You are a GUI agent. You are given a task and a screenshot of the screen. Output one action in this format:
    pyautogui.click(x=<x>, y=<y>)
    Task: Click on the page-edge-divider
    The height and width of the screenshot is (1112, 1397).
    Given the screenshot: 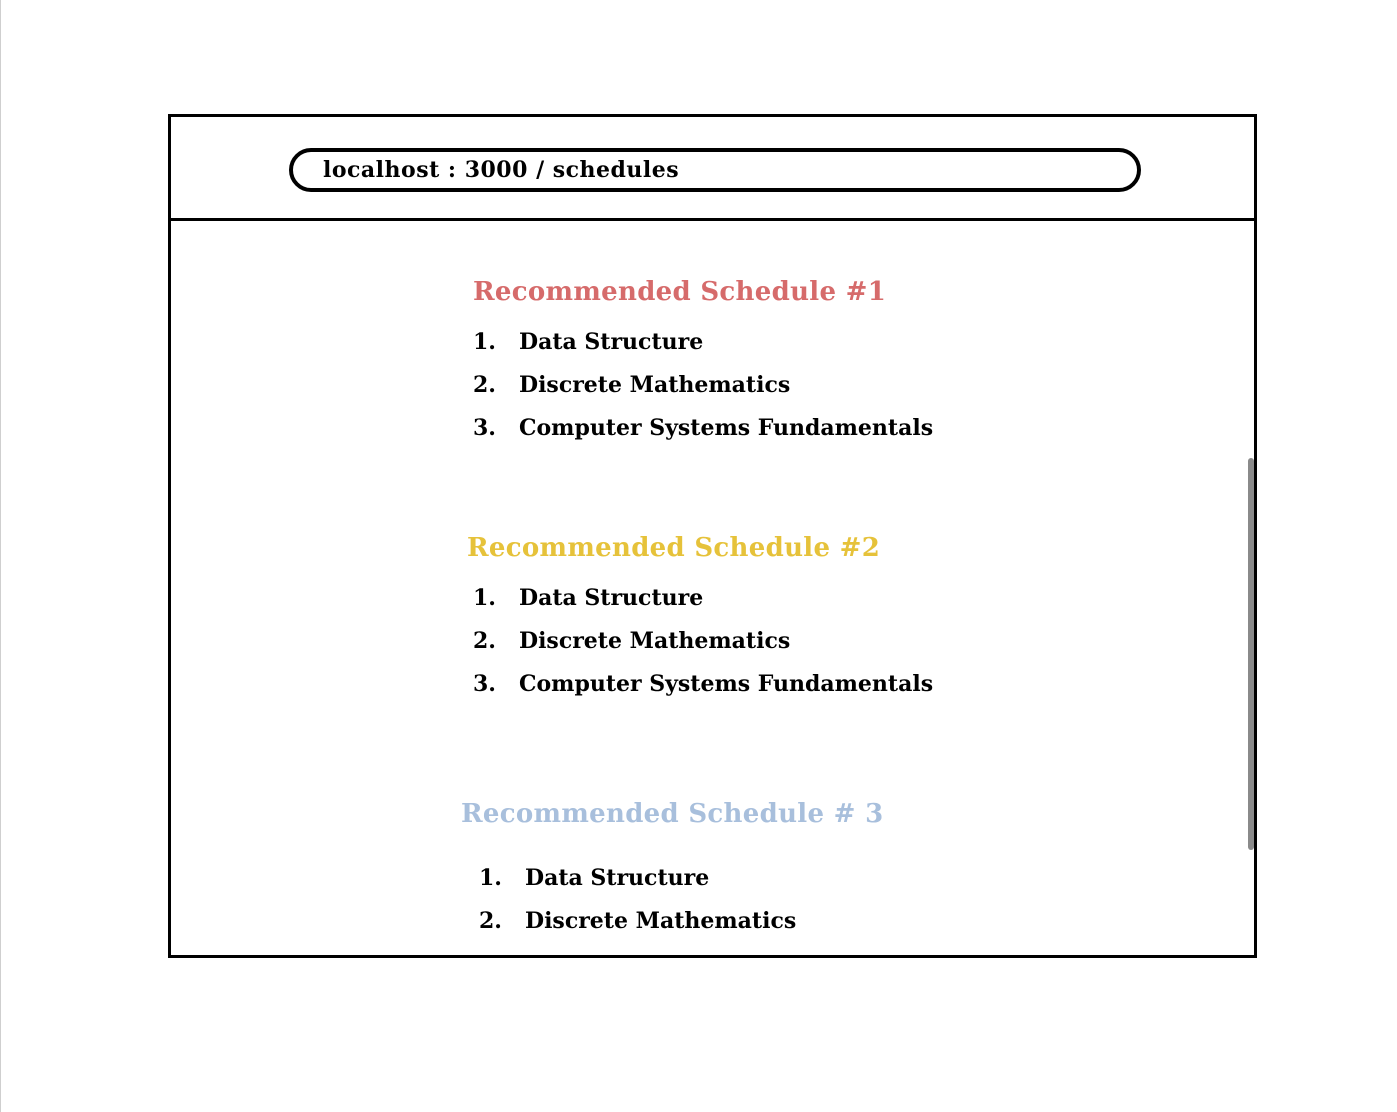 What is the action you would take?
    pyautogui.click(x=0, y=556)
    